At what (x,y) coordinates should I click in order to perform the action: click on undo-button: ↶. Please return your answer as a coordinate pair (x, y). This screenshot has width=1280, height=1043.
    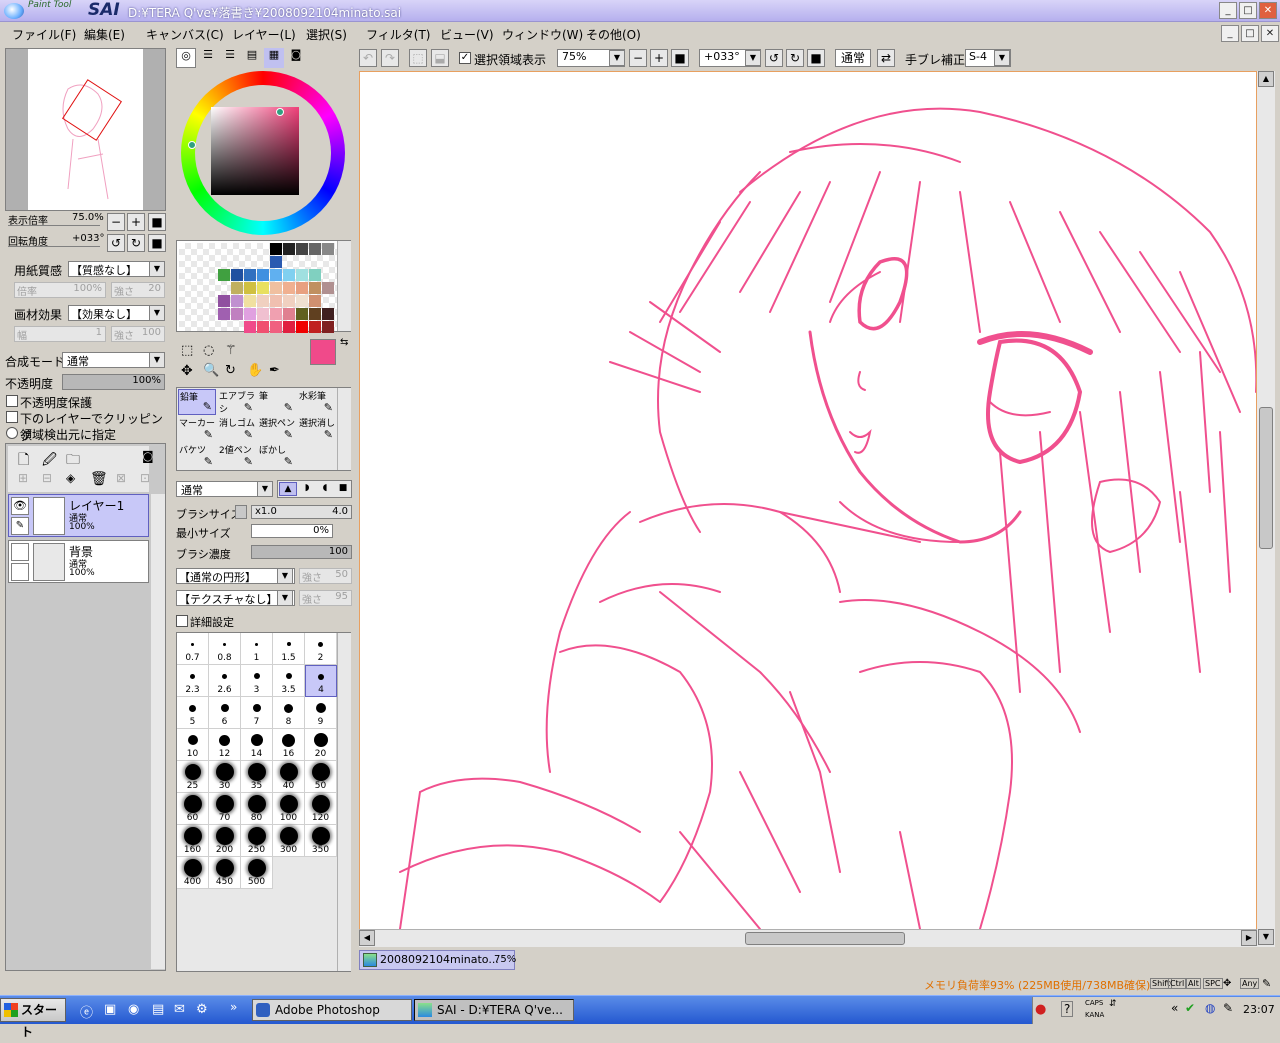
    Looking at the image, I should click on (368, 58).